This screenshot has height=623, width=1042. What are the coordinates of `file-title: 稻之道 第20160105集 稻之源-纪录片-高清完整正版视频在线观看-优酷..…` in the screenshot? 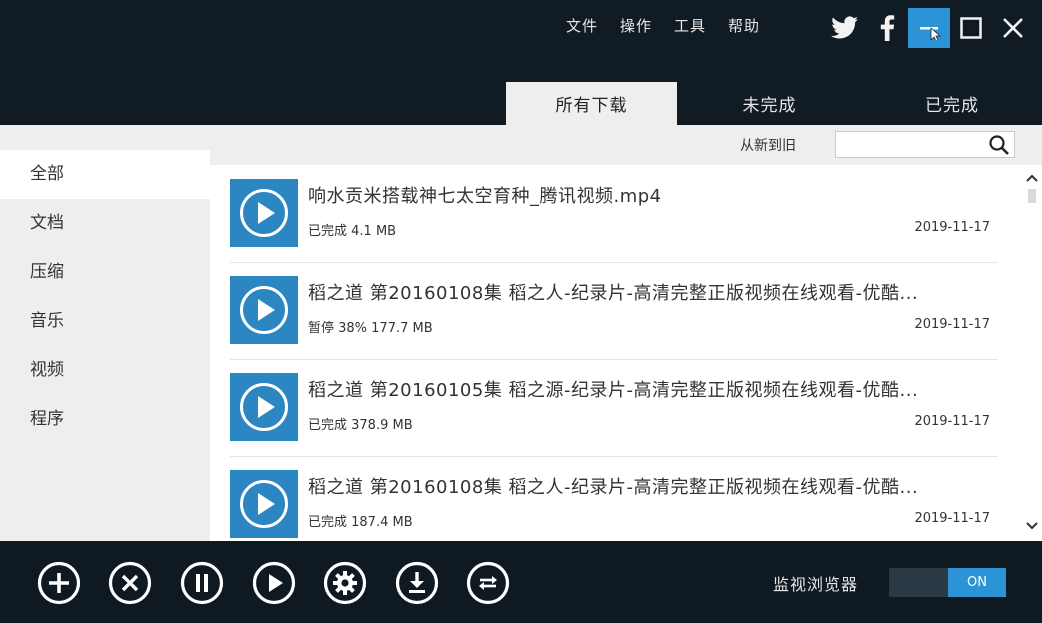 It's located at (613, 390).